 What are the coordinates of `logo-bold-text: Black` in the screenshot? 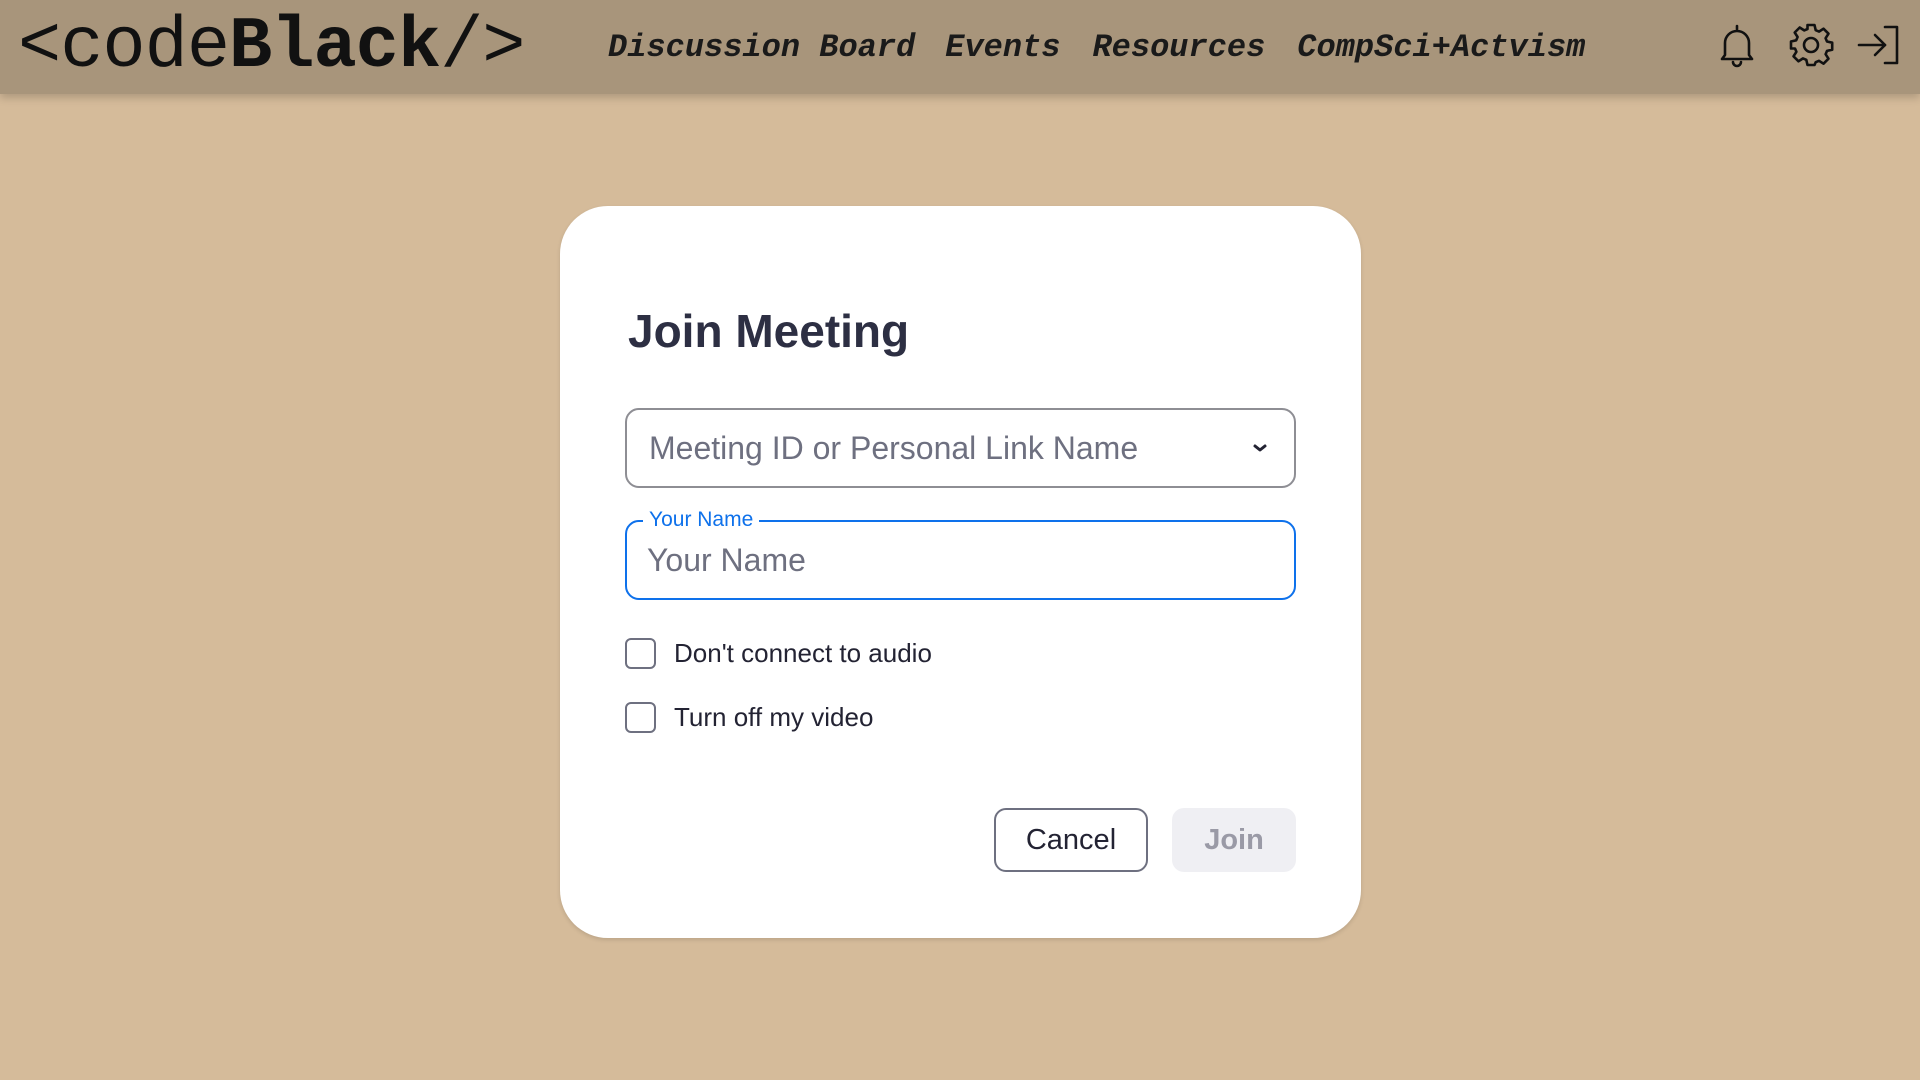 It's located at (335, 47).